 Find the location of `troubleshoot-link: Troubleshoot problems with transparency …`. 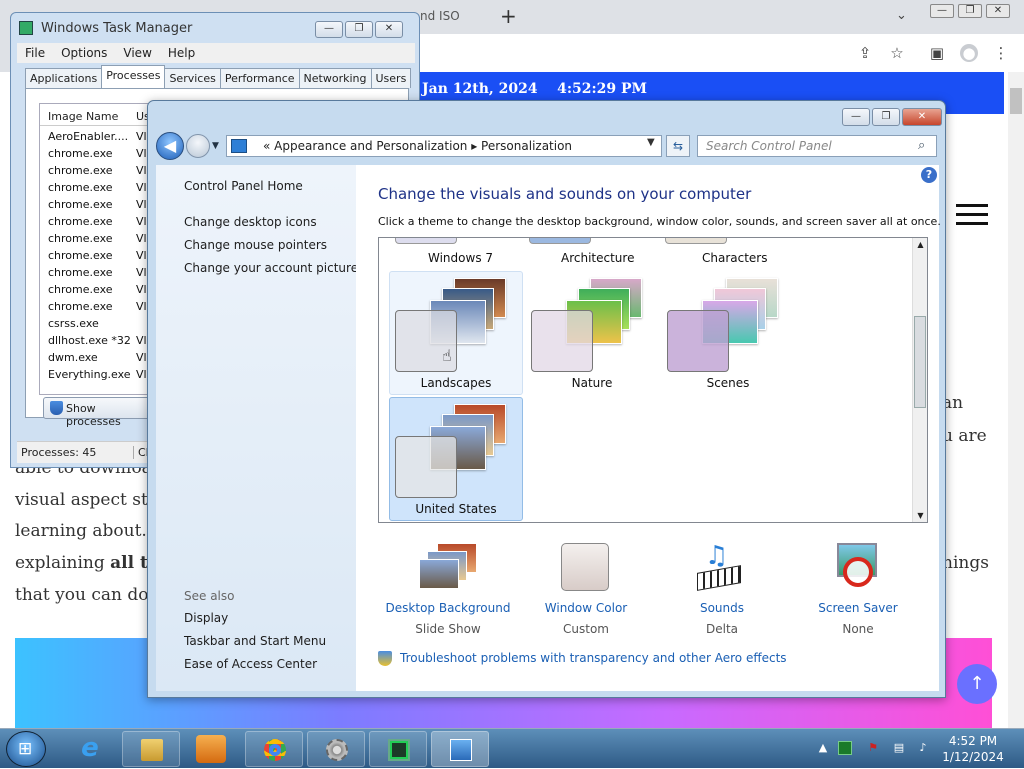

troubleshoot-link: Troubleshoot problems with transparency … is located at coordinates (582, 658).